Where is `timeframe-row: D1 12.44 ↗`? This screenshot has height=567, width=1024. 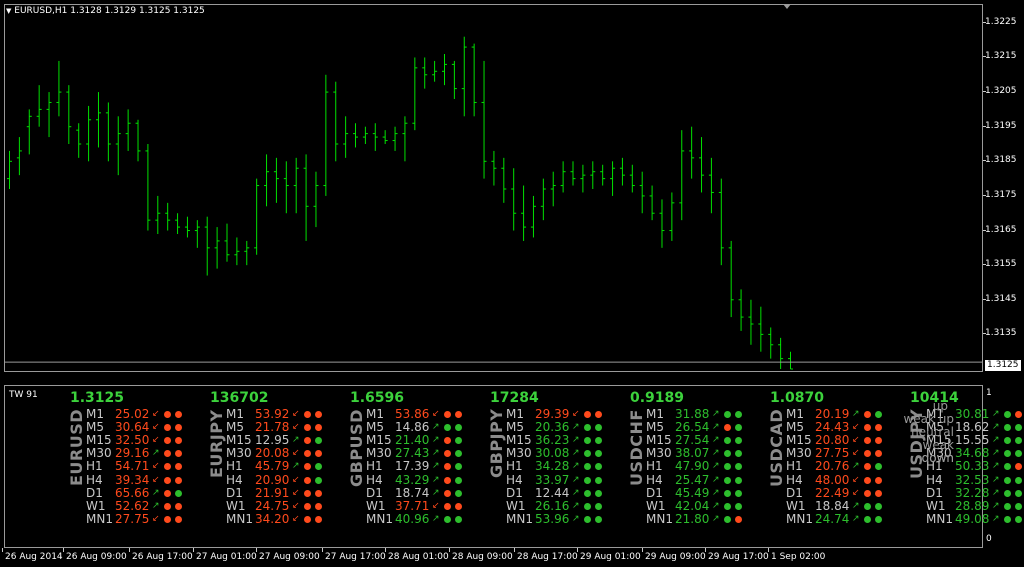 timeframe-row: D1 12.44 ↗ is located at coordinates (568, 493).